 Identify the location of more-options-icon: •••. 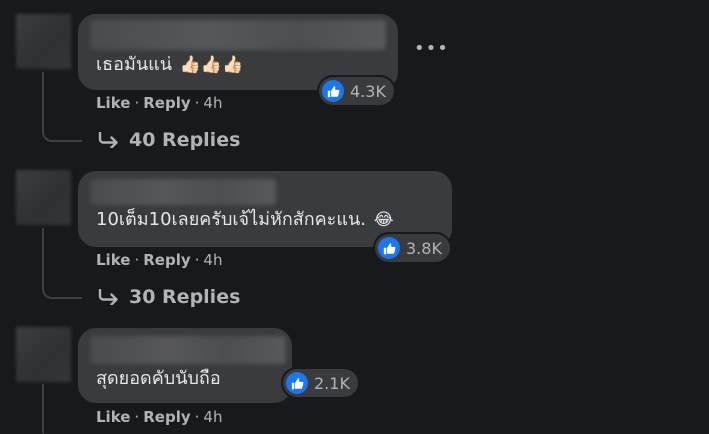
(431, 48).